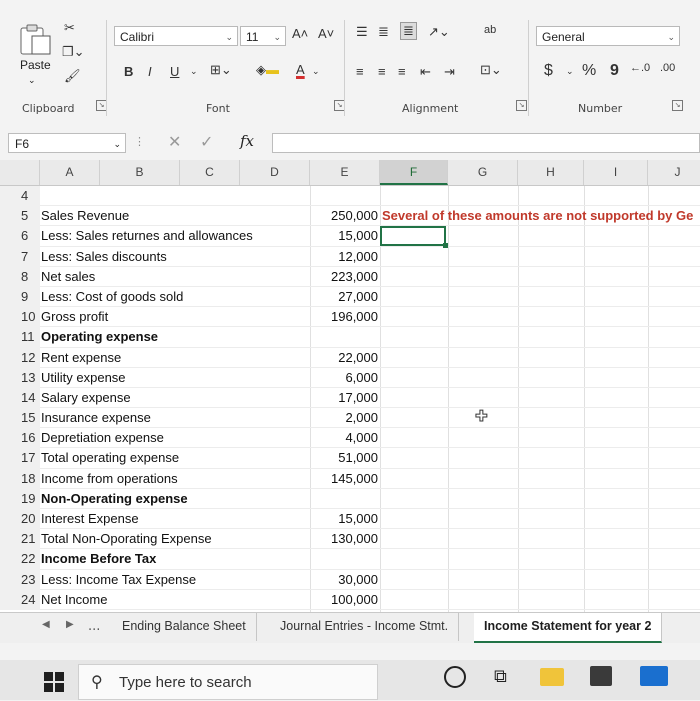 This screenshot has width=700, height=701. What do you see at coordinates (174, 141) in the screenshot?
I see `cancel-icon: ✕` at bounding box center [174, 141].